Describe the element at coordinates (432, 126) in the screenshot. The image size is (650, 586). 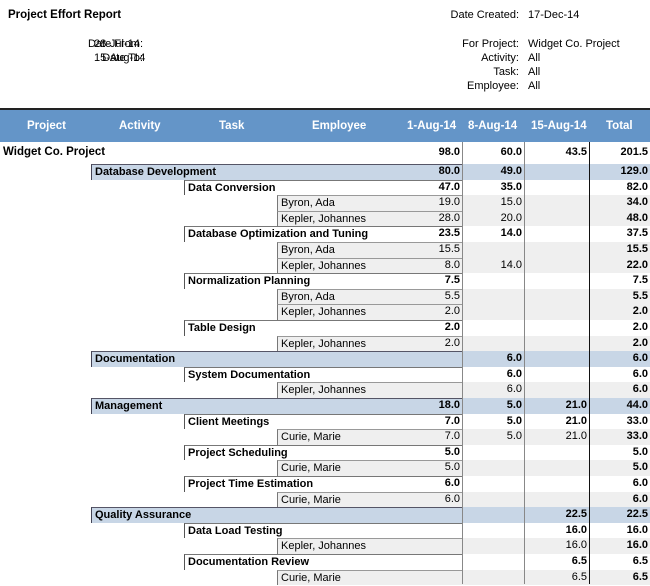
I see `col-1-aug: 1-Aug-14` at that location.